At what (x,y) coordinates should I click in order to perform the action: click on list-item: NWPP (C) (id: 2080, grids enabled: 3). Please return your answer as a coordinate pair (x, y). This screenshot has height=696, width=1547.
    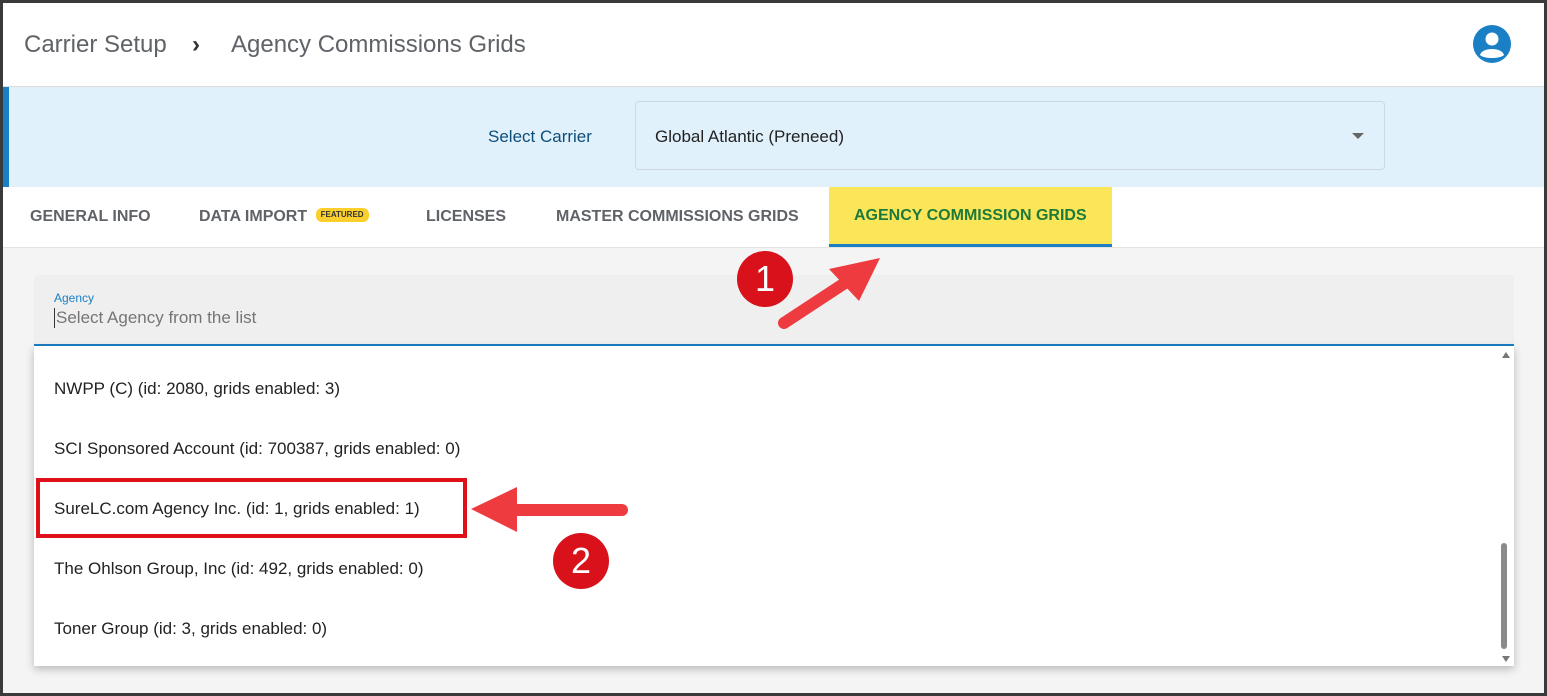
    Looking at the image, I should click on (197, 389).